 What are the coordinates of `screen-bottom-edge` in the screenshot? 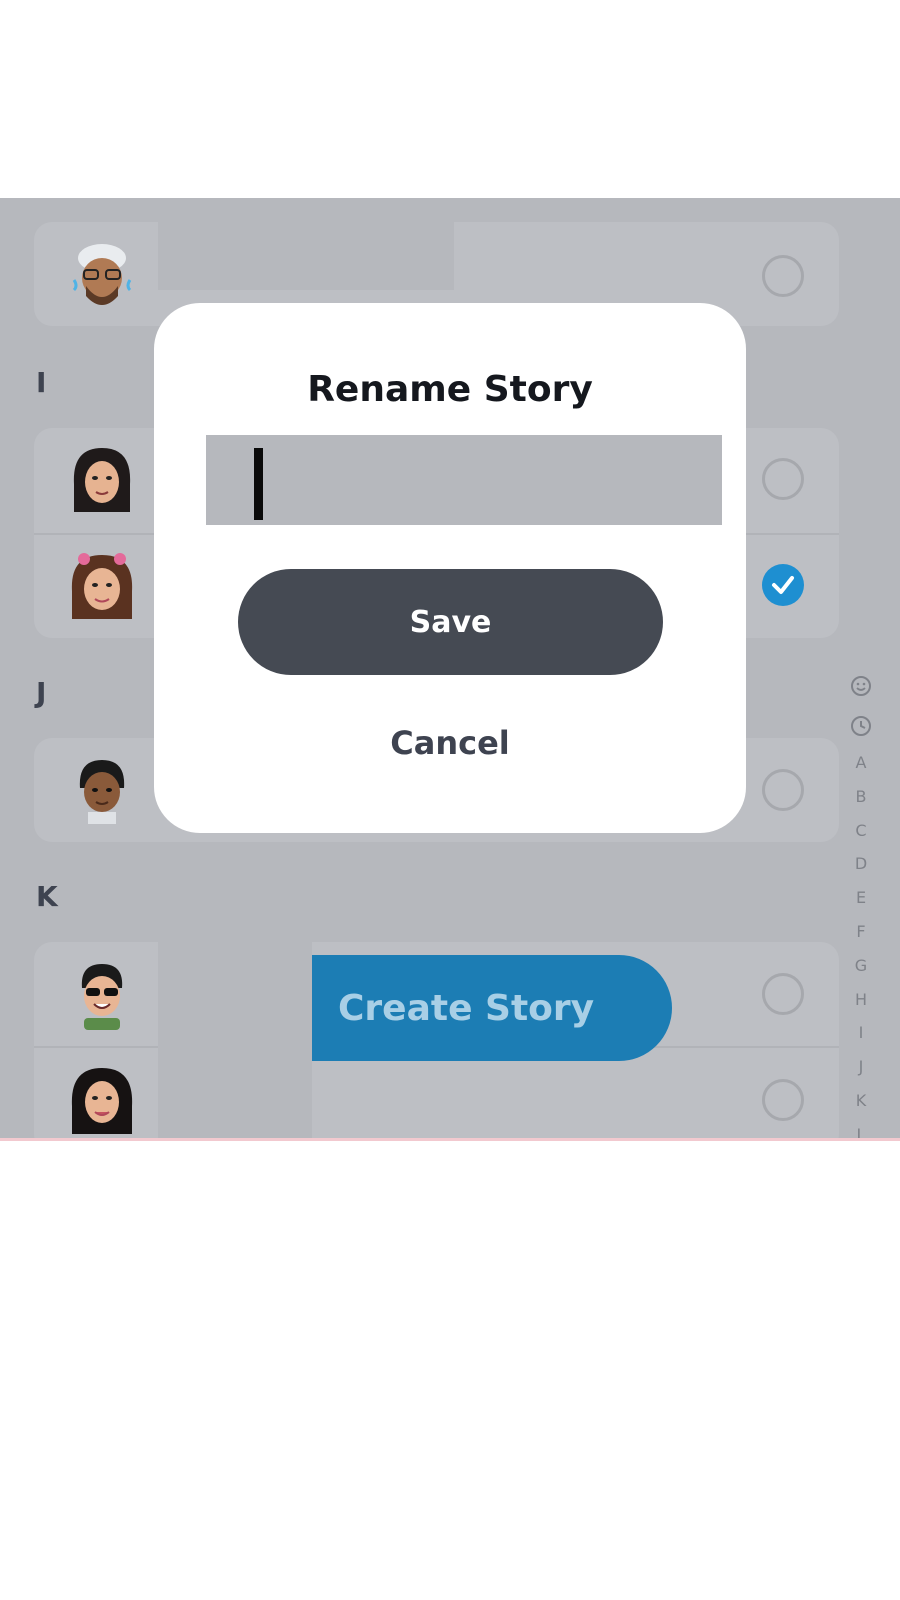 It's located at (450, 1139).